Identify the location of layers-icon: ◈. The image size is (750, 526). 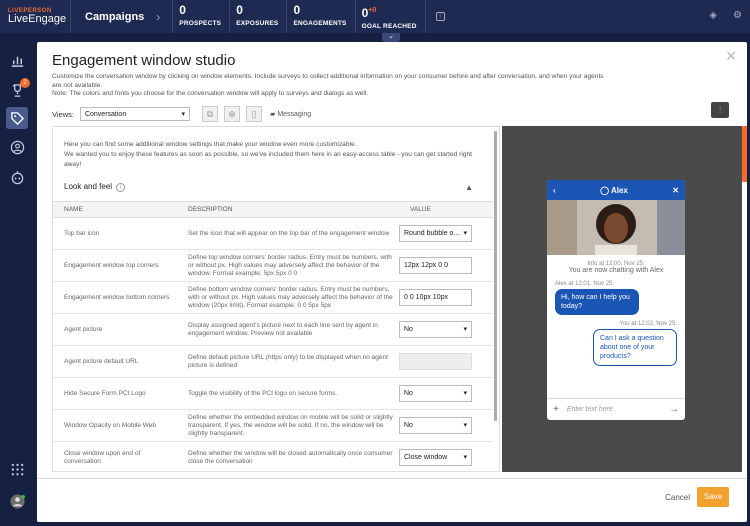
(713, 15).